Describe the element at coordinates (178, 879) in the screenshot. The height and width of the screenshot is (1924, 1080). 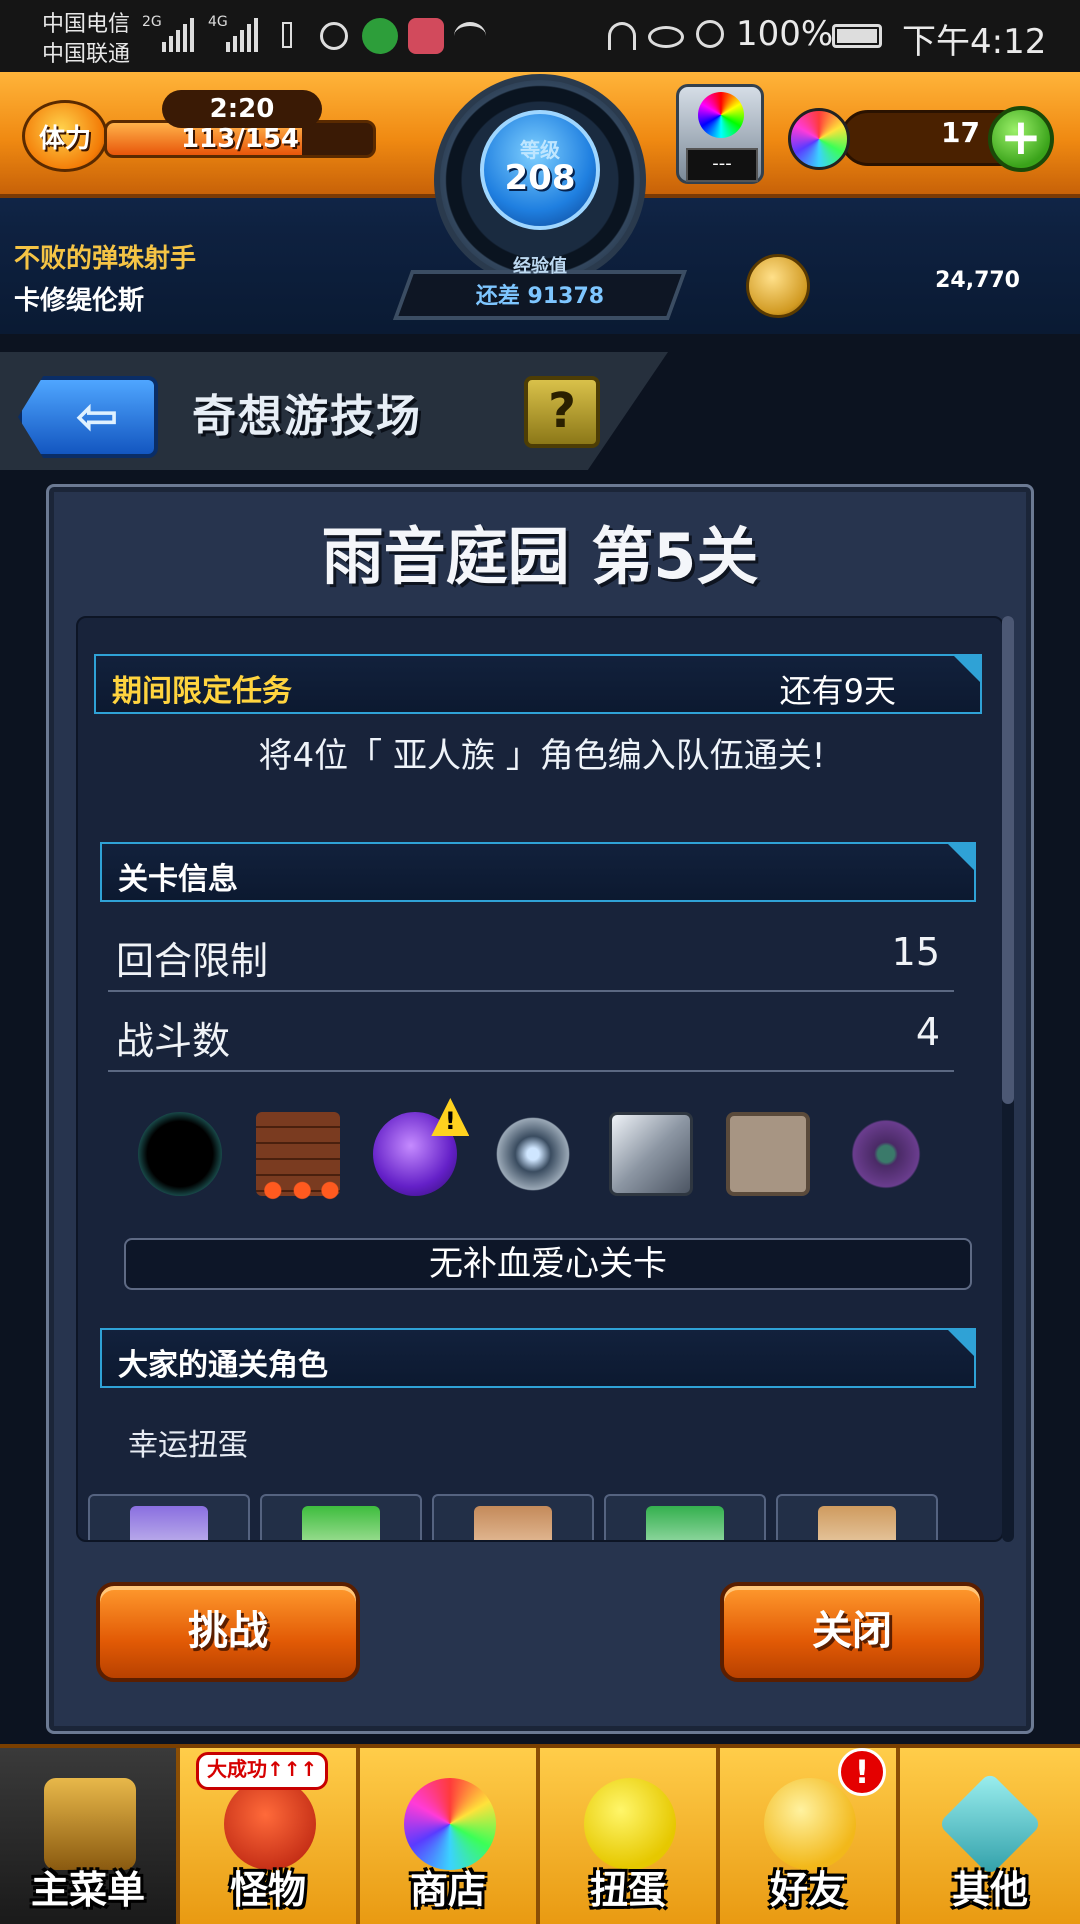
I see `stage-info-title: 关卡信息` at that location.